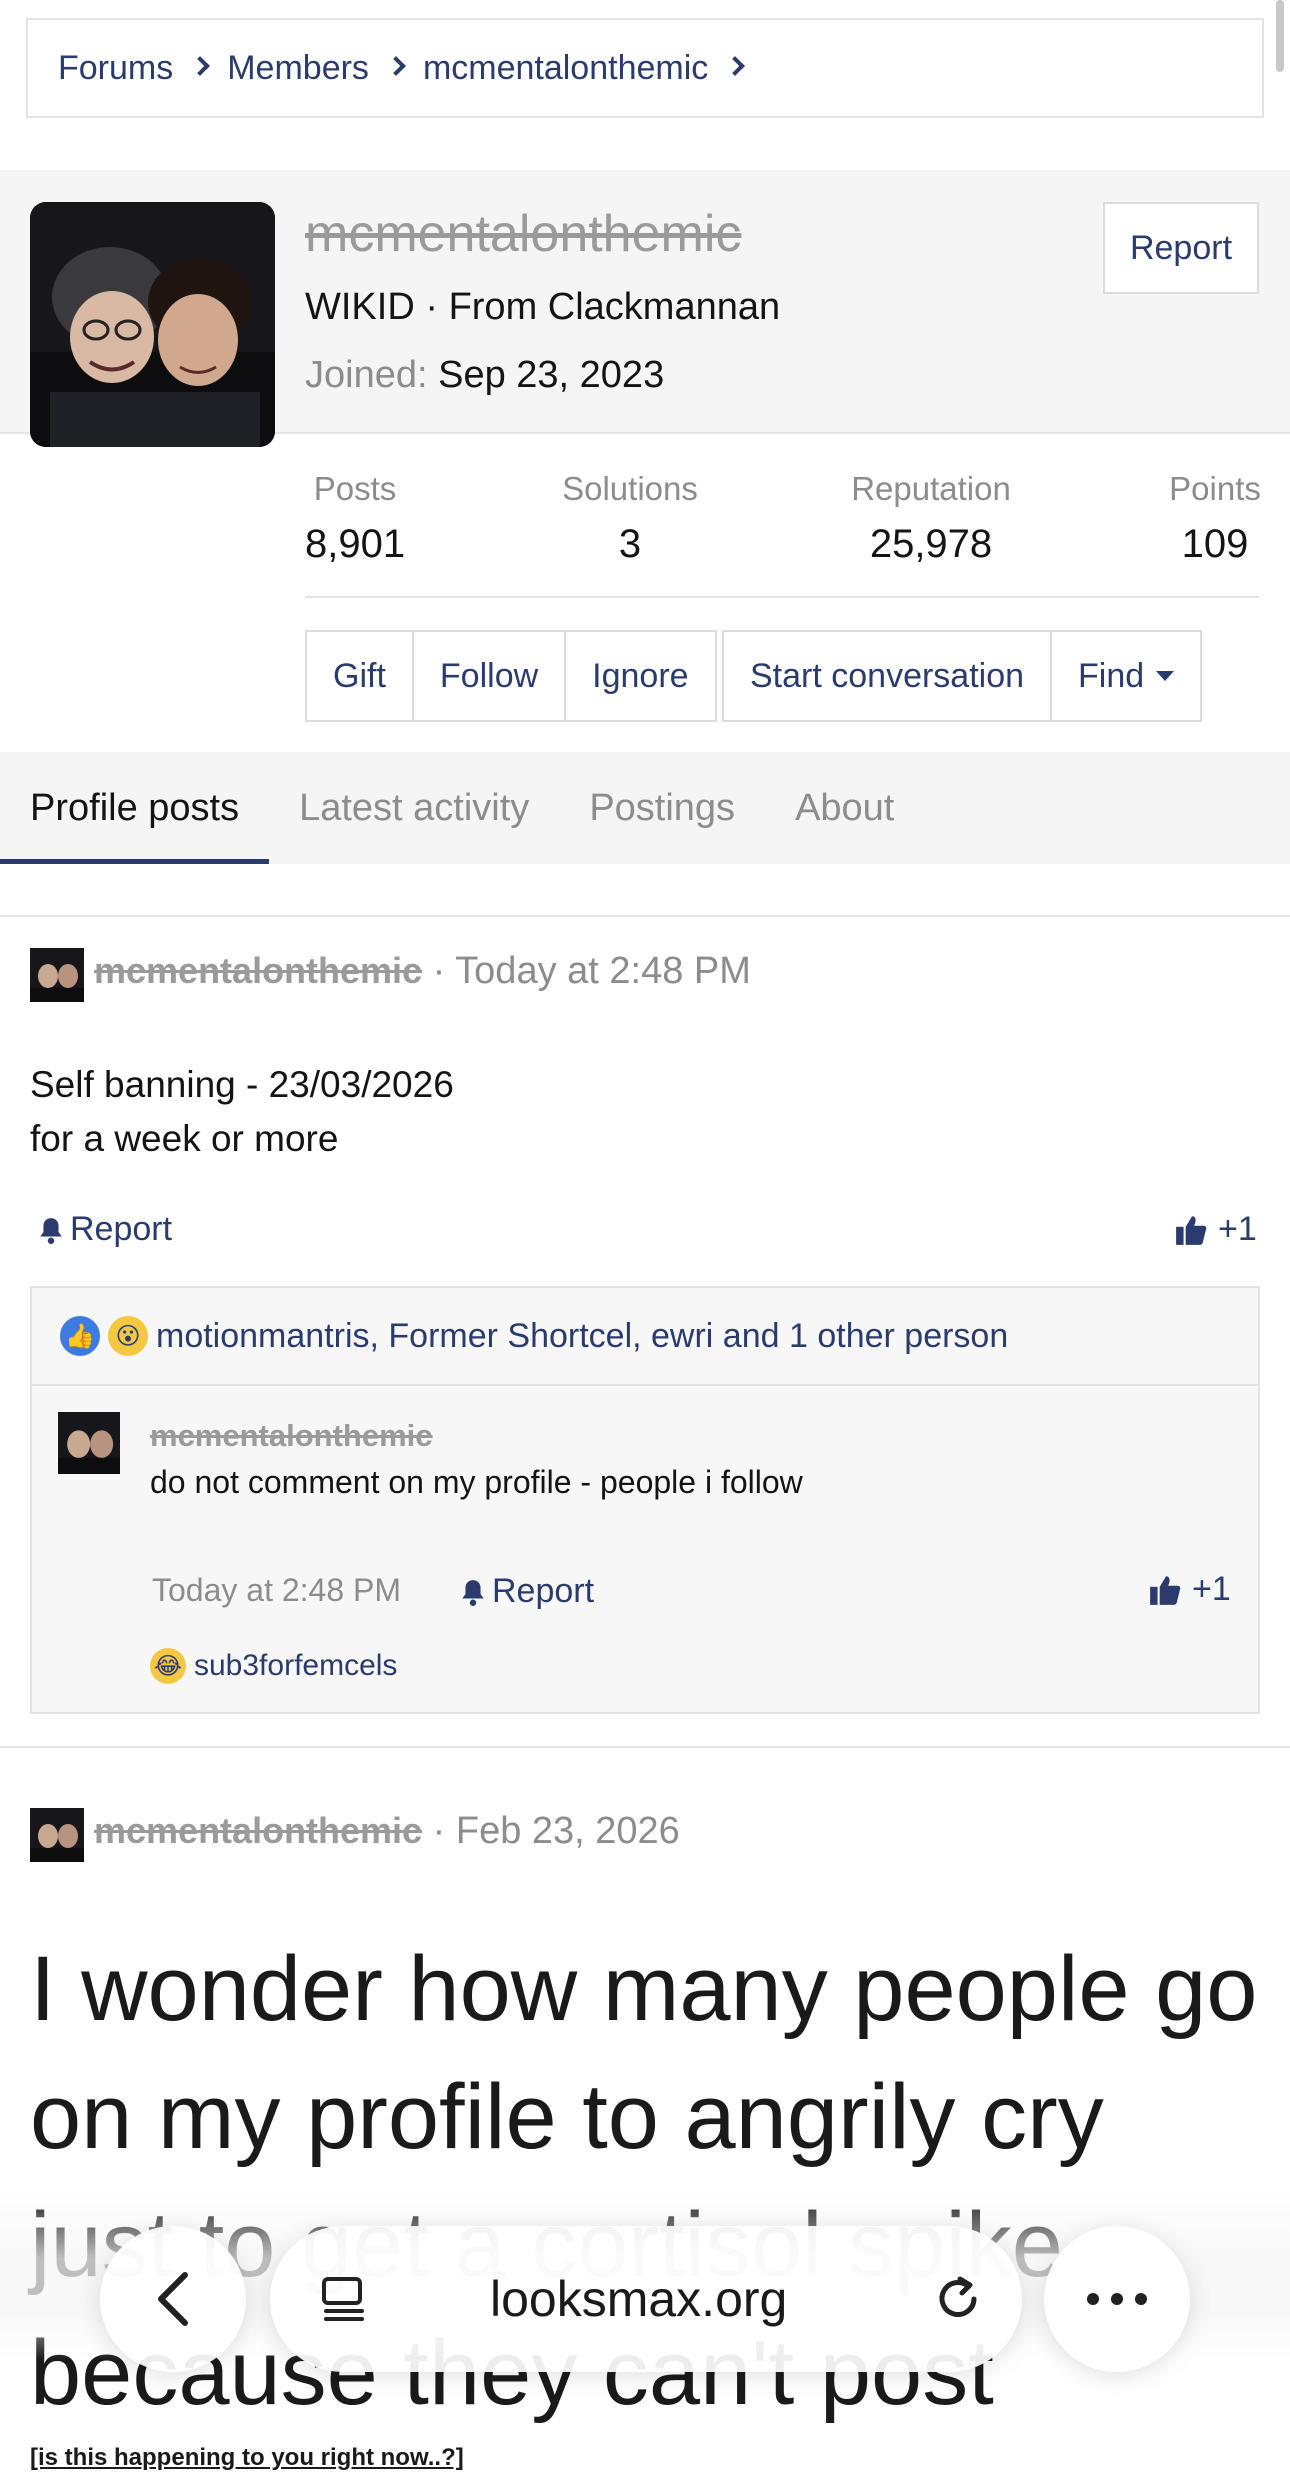 The width and height of the screenshot is (1290, 2474). What do you see at coordinates (565, 68) in the screenshot?
I see `breadcrumb-user: mcmentalonthemic` at bounding box center [565, 68].